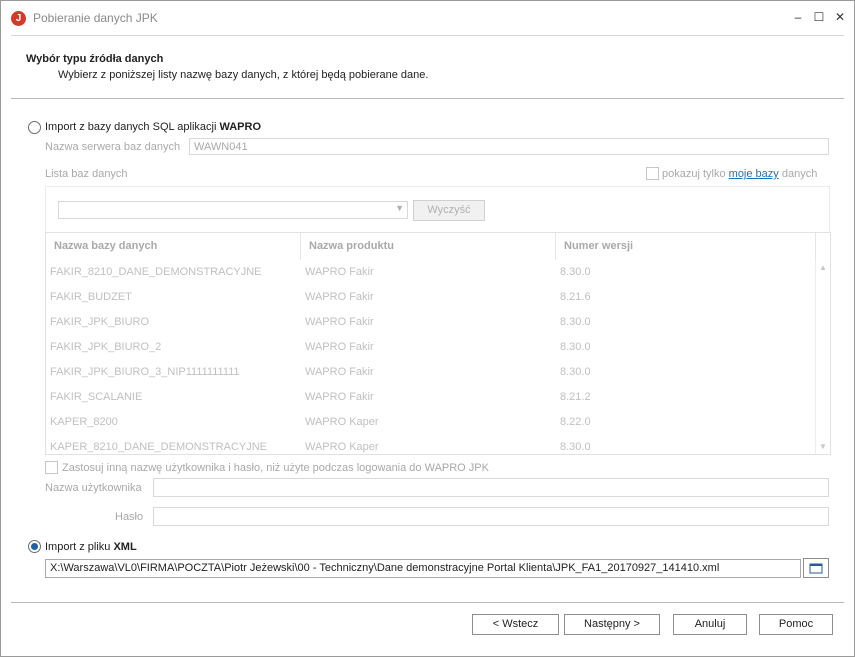 The width and height of the screenshot is (855, 657). I want to click on cell-version: 8.21.6, so click(575, 297).